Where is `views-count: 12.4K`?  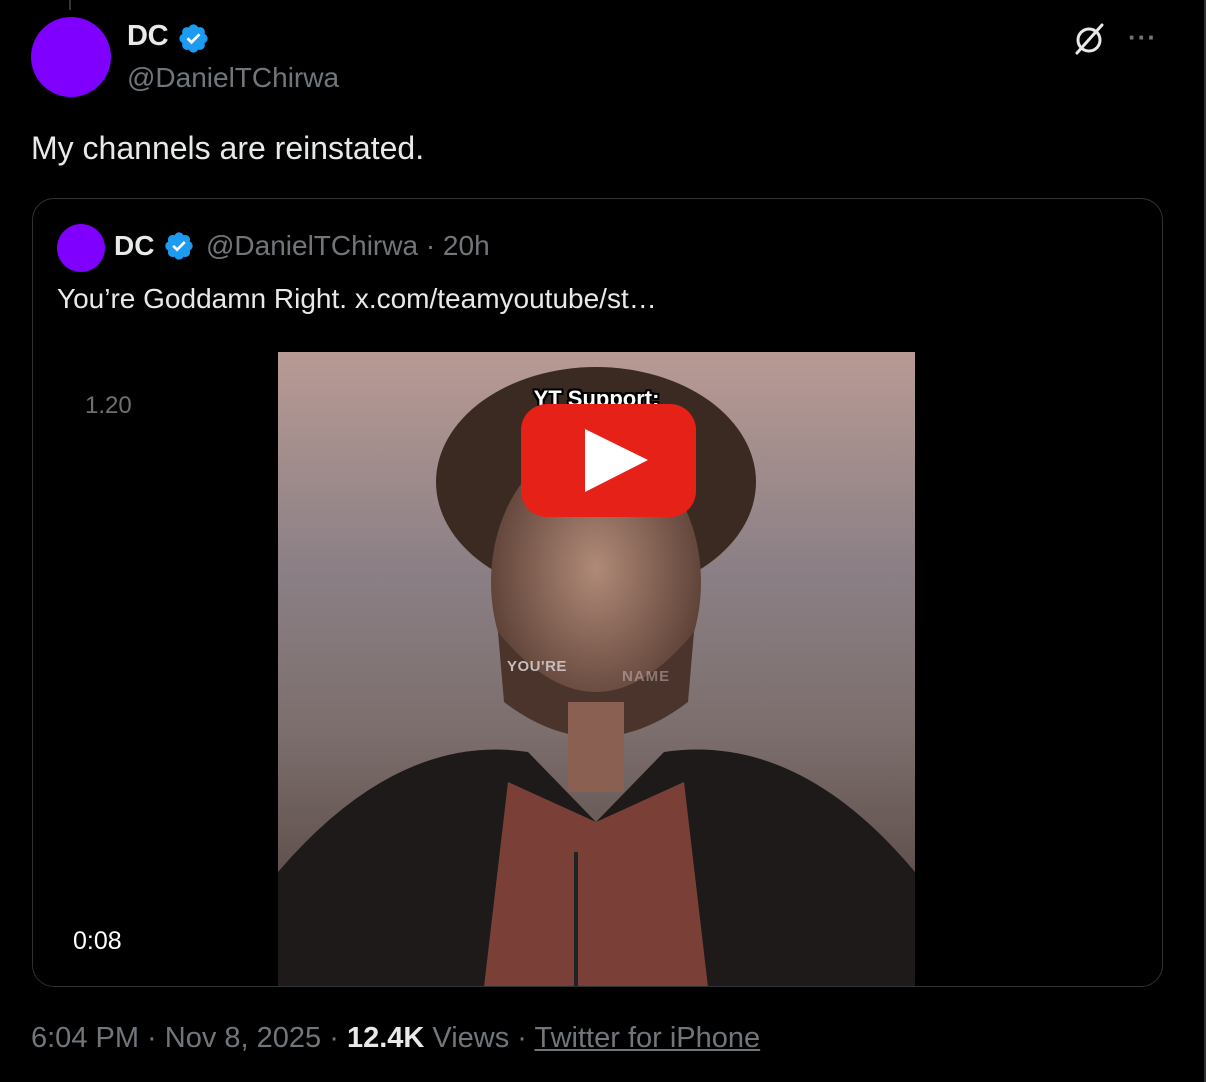 views-count: 12.4K is located at coordinates (385, 1038).